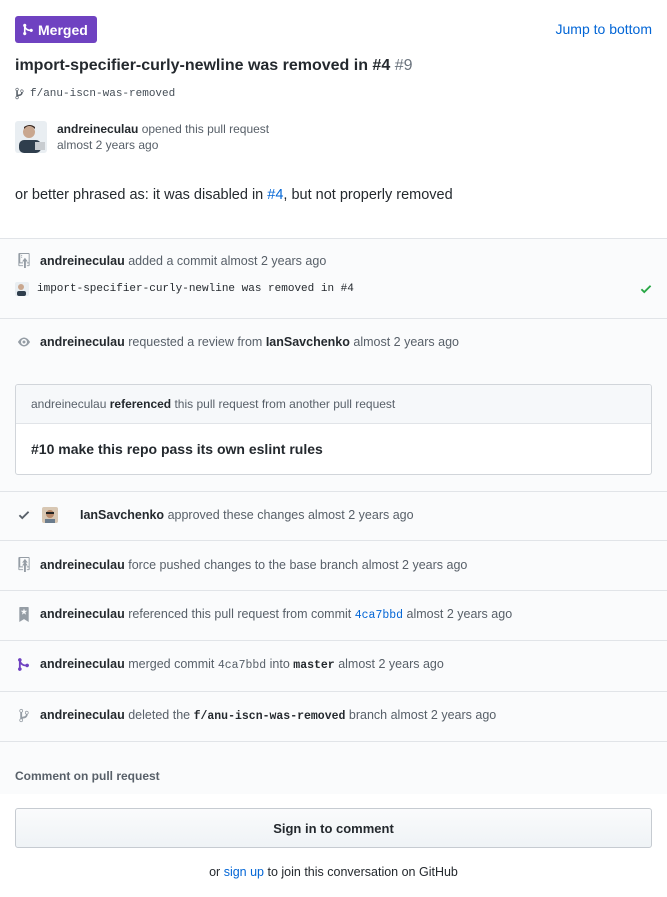 This screenshot has height=897, width=667. I want to click on issue-link: #4, so click(275, 195).